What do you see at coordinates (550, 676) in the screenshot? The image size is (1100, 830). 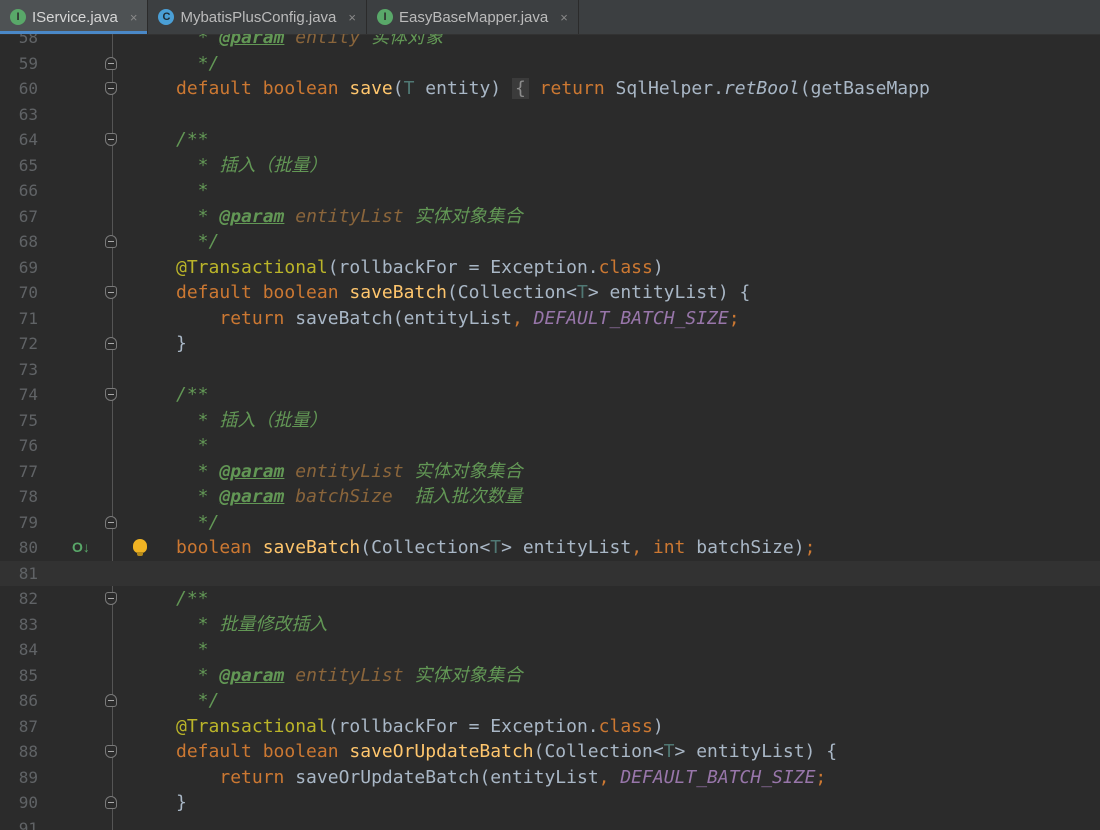 I see `code-line: 85 * @param entityList 实体对象集合` at bounding box center [550, 676].